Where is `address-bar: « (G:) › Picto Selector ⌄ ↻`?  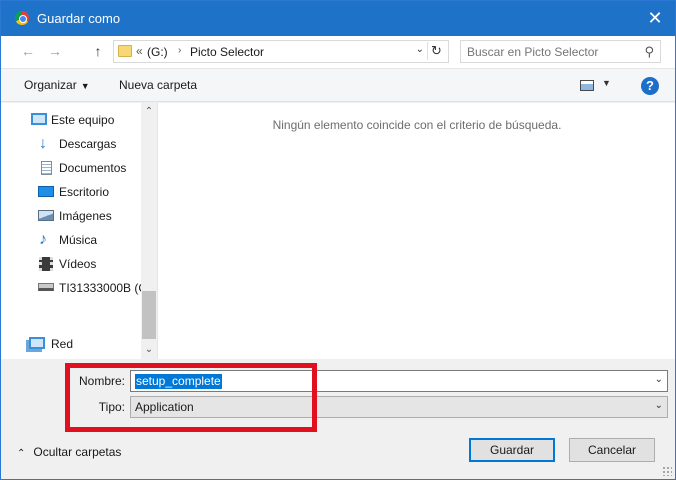
address-bar: « (G:) › Picto Selector ⌄ ↻ is located at coordinates (281, 51).